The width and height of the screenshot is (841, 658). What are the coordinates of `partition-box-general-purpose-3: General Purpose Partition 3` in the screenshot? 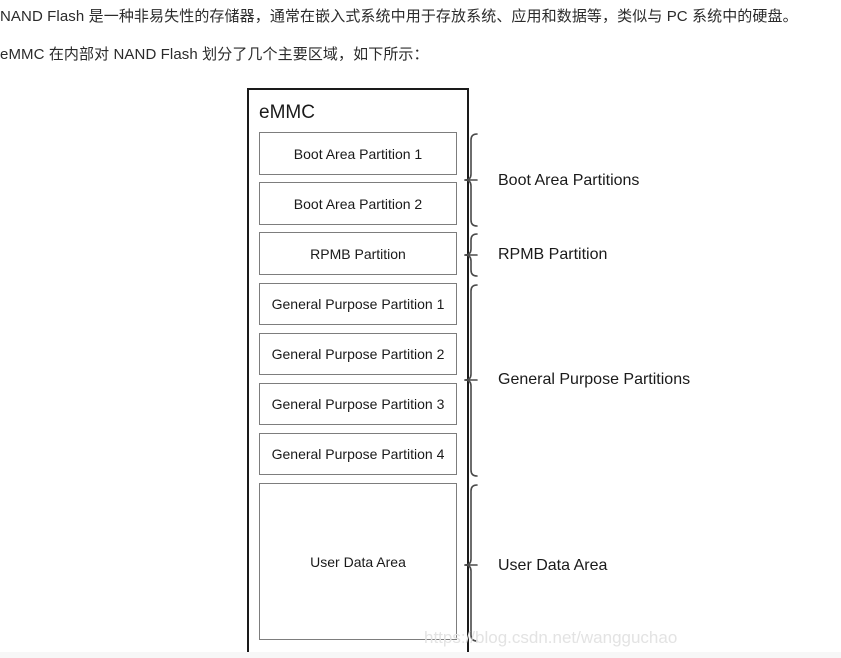 It's located at (358, 404).